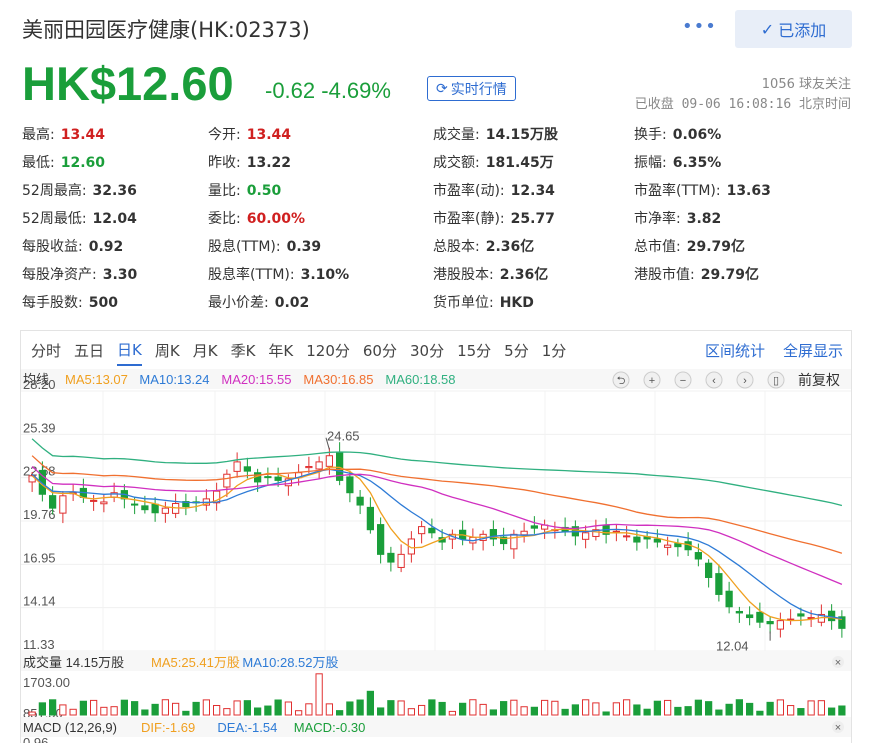 This screenshot has height=743, width=891. Describe the element at coordinates (677, 191) in the screenshot. I see `quote-label: 市盈率(TTM):` at that location.